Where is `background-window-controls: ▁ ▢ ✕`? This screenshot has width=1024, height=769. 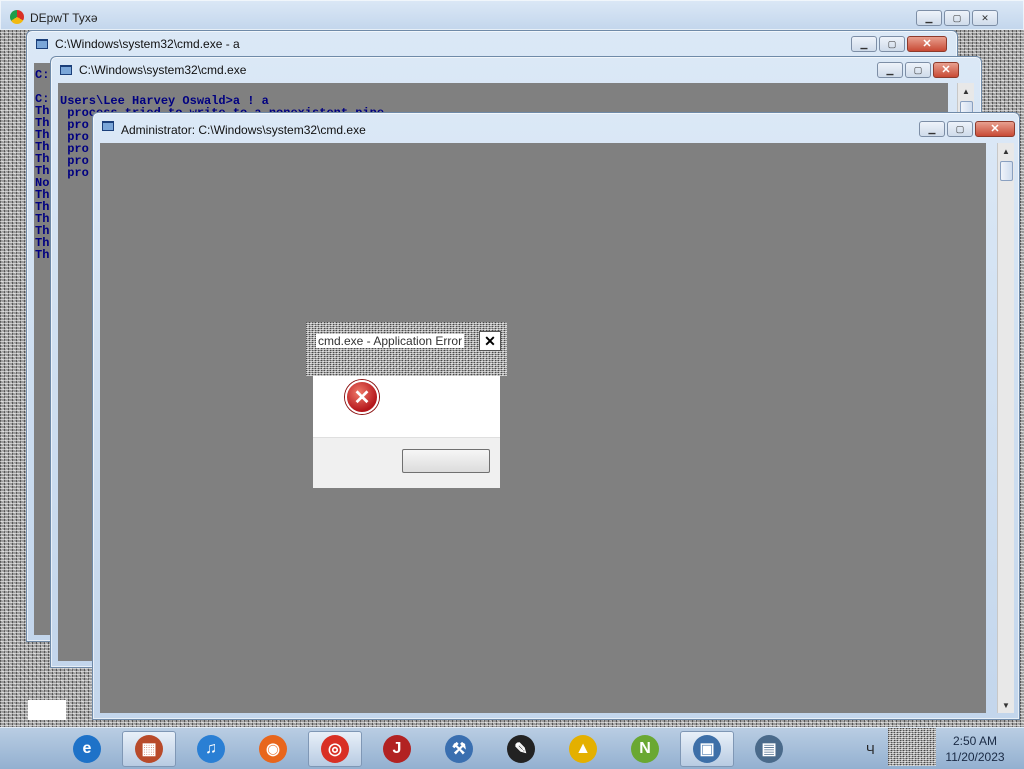 background-window-controls: ▁ ▢ ✕ is located at coordinates (957, 18).